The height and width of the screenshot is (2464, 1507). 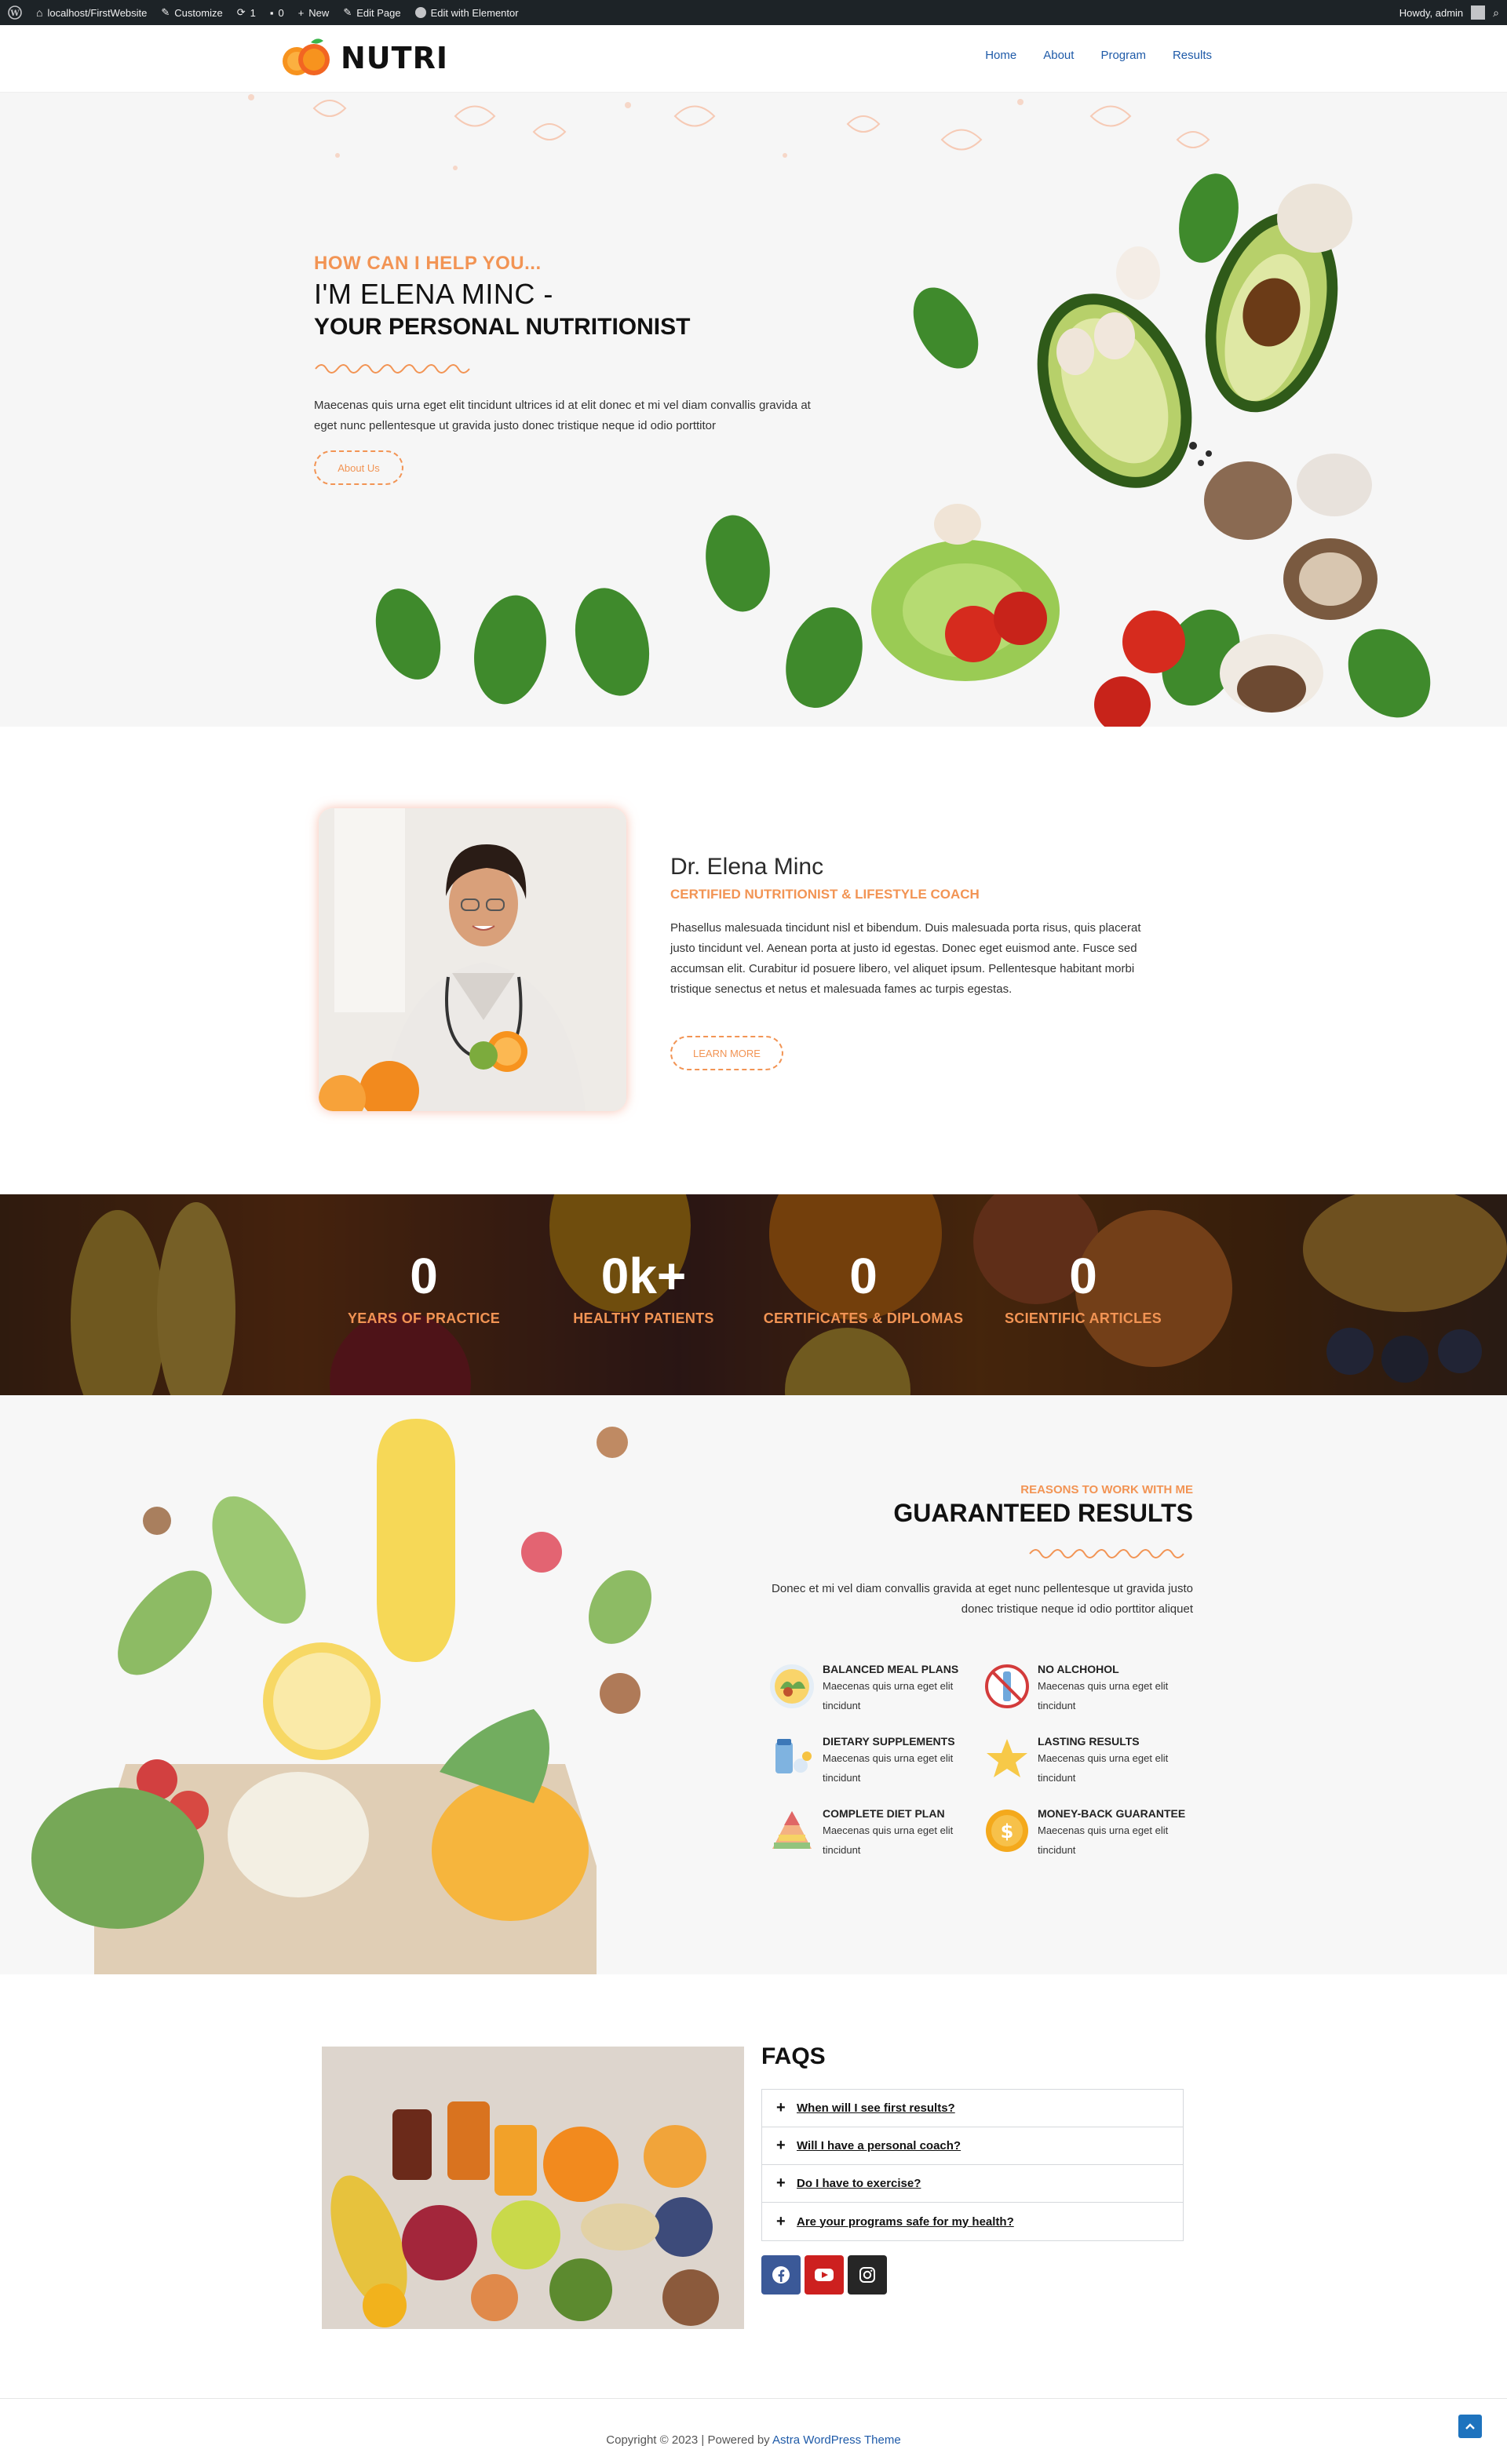 I want to click on feature-title: COMPLETE DIET PLAN, so click(x=884, y=1813).